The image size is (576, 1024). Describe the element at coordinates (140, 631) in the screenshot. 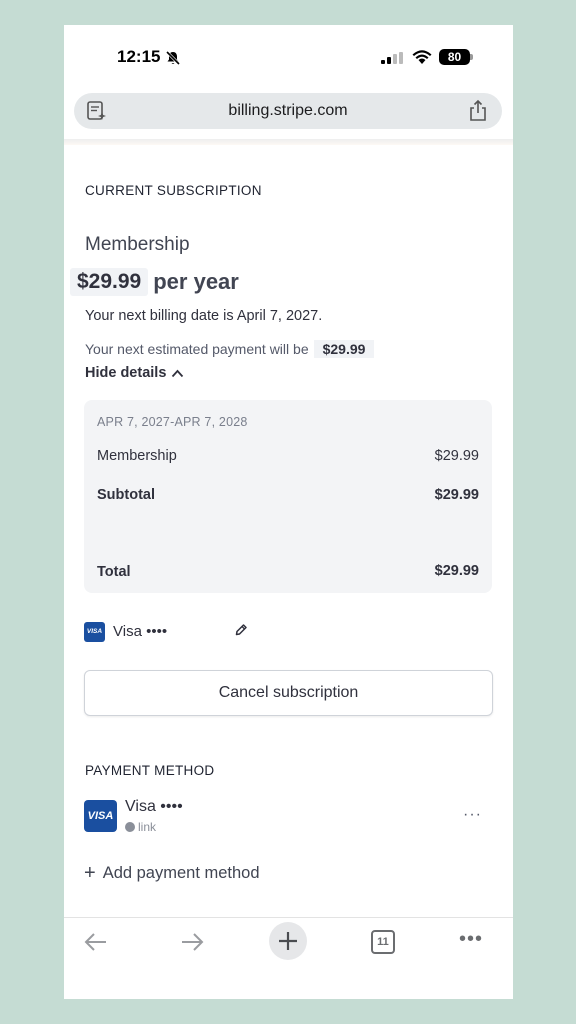

I see `subscription-card-label: Visa ••••` at that location.